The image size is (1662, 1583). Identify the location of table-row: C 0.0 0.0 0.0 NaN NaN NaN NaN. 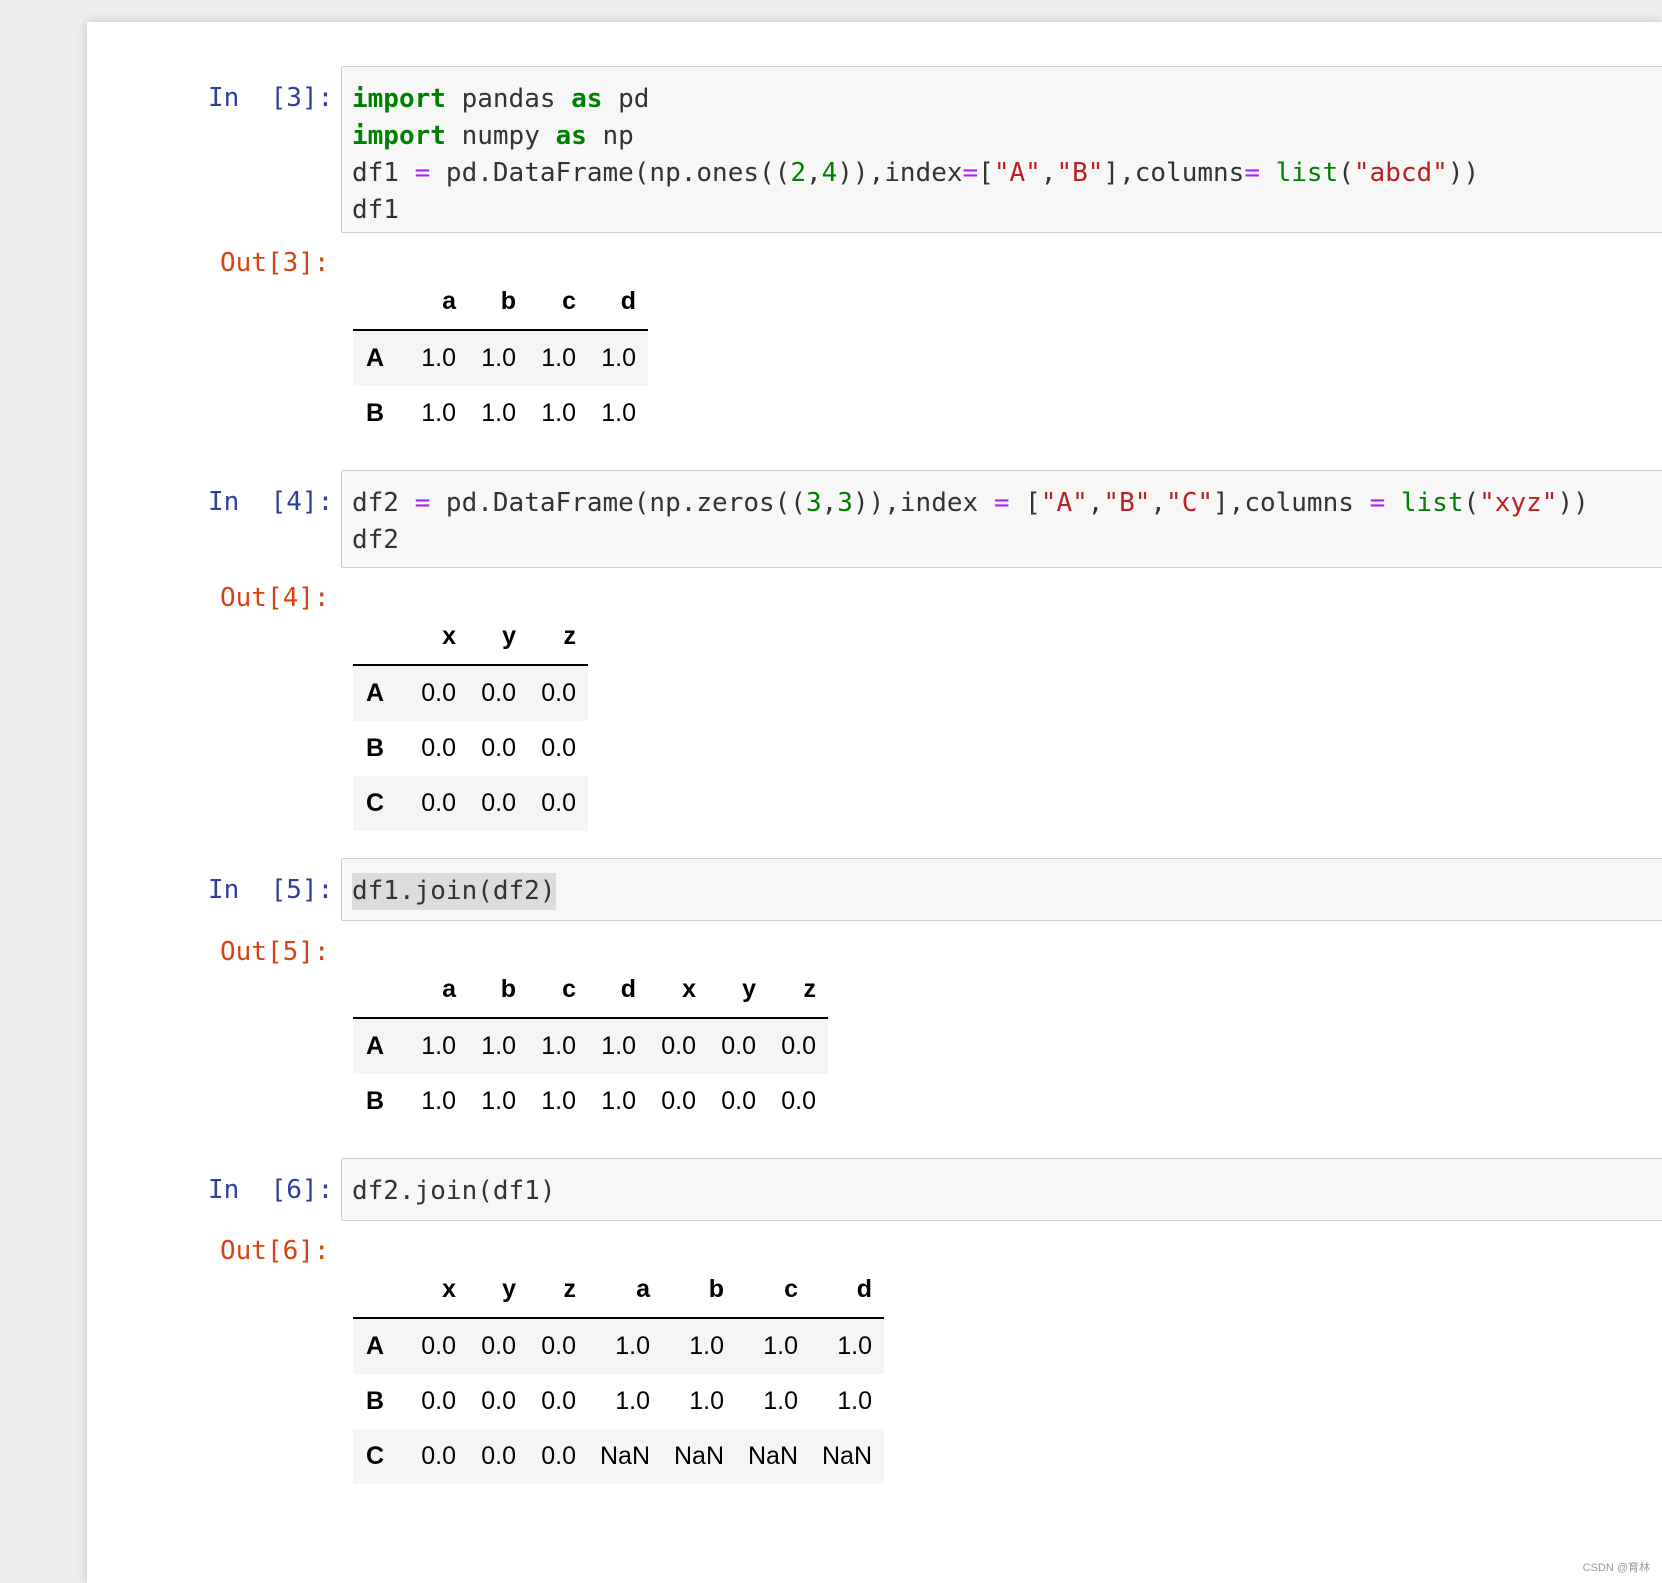
(618, 1456).